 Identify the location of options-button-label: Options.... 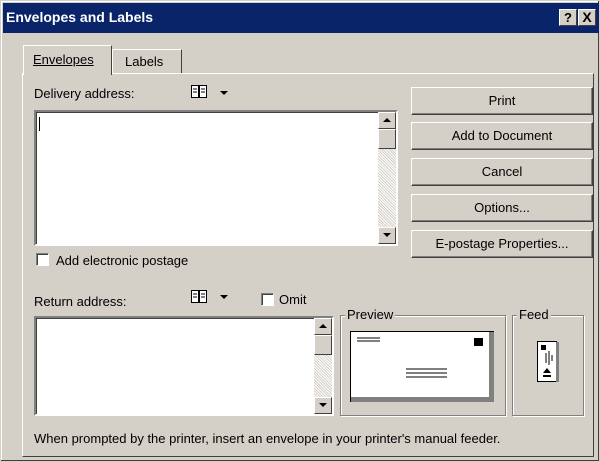
(502, 207).